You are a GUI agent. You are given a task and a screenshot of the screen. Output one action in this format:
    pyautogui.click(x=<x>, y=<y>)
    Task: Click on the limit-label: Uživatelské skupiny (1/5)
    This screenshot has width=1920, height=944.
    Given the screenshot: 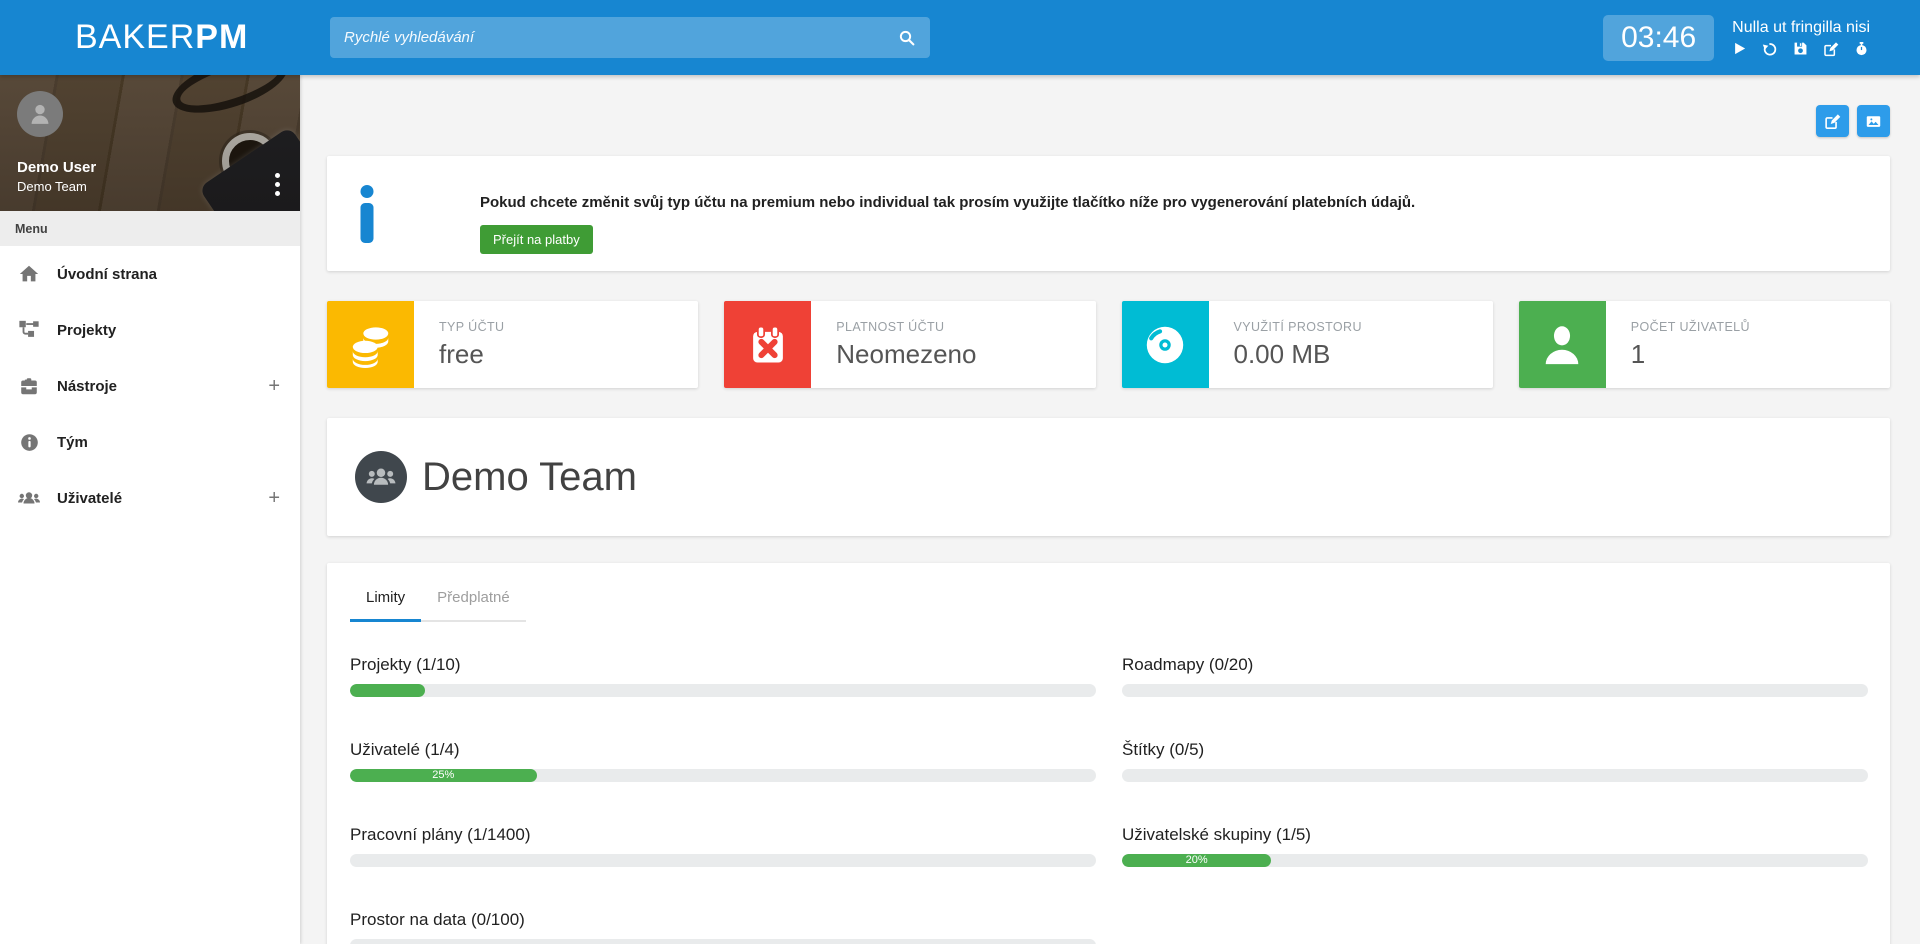 What is the action you would take?
    pyautogui.click(x=1216, y=834)
    